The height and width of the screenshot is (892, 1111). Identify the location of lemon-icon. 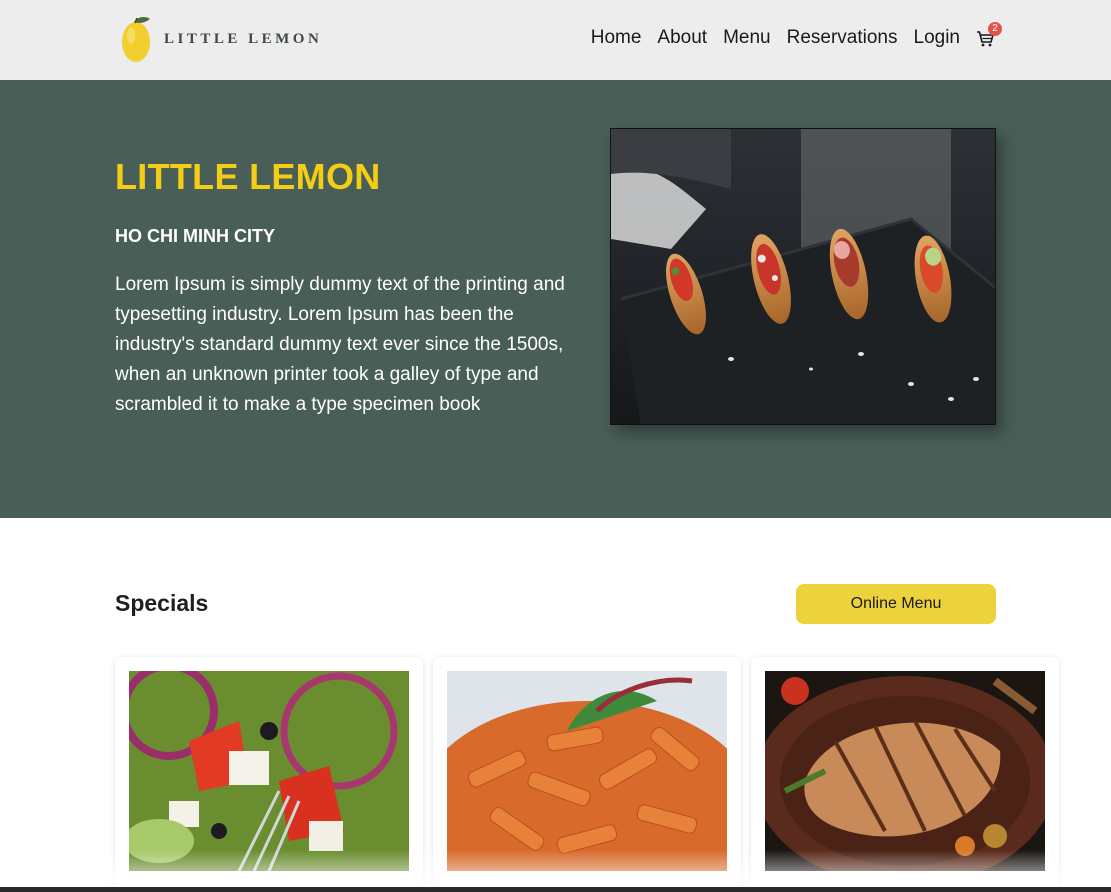
(136, 39).